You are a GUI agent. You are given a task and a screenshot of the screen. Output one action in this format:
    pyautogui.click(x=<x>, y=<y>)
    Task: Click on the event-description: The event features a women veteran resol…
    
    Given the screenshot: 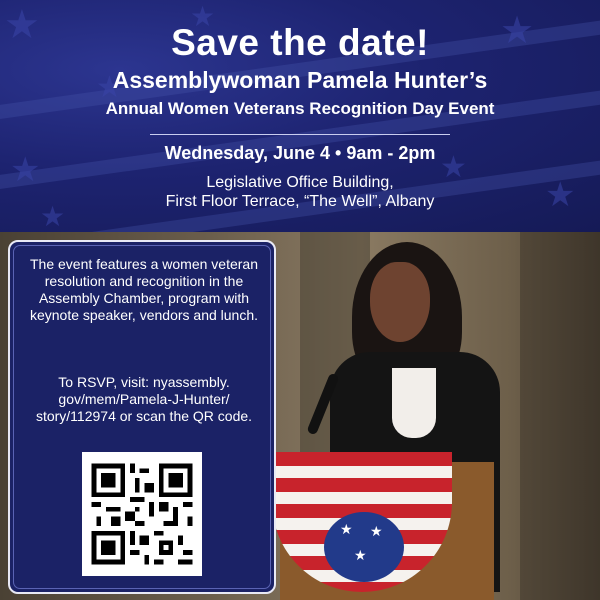 What is the action you would take?
    pyautogui.click(x=144, y=289)
    